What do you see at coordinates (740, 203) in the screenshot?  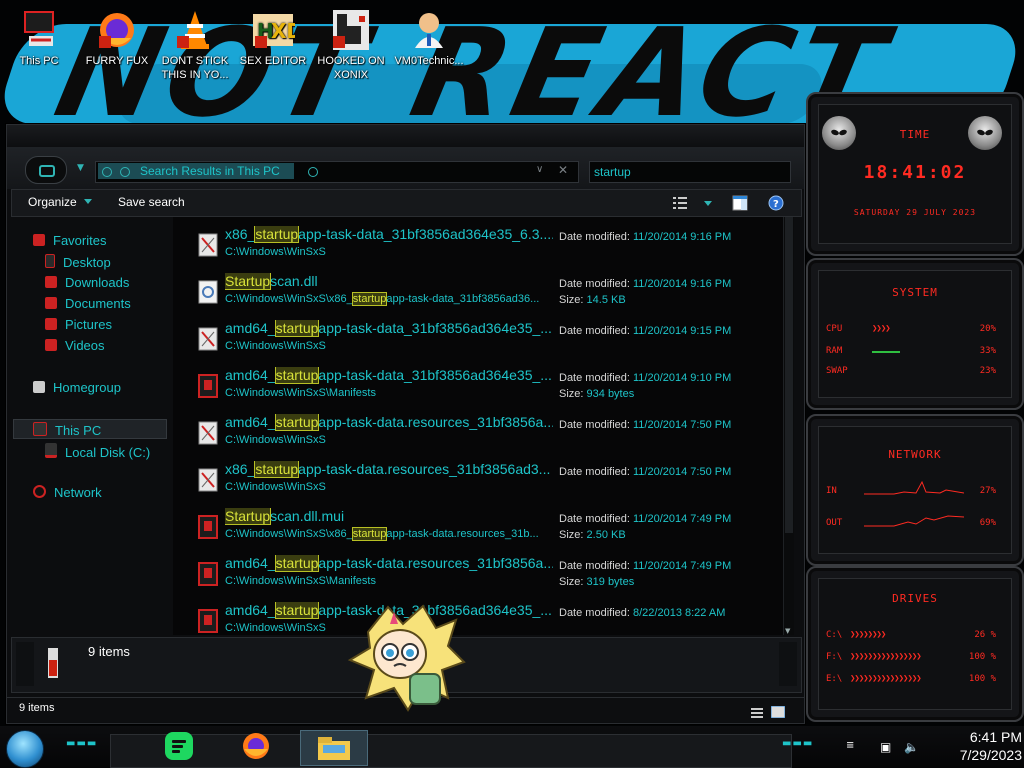 I see `preview-pane-icon` at bounding box center [740, 203].